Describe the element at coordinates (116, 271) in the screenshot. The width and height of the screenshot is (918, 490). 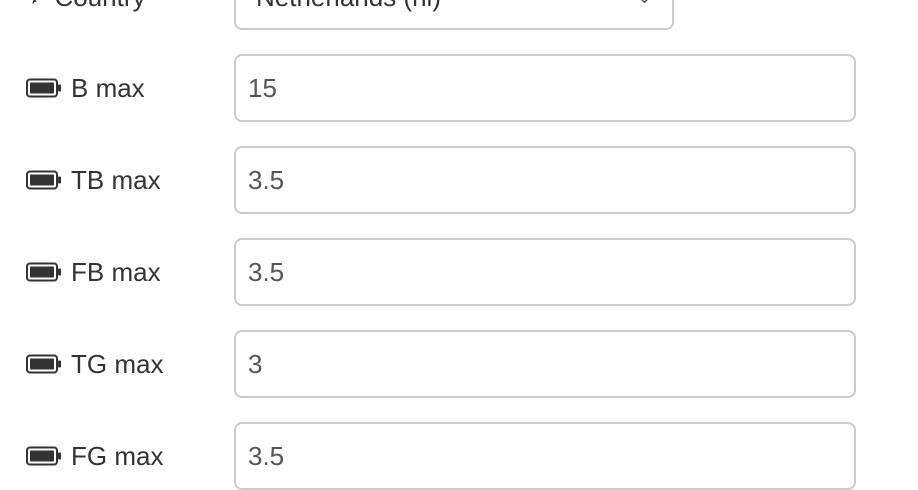
I see `field-label-text: FB max` at that location.